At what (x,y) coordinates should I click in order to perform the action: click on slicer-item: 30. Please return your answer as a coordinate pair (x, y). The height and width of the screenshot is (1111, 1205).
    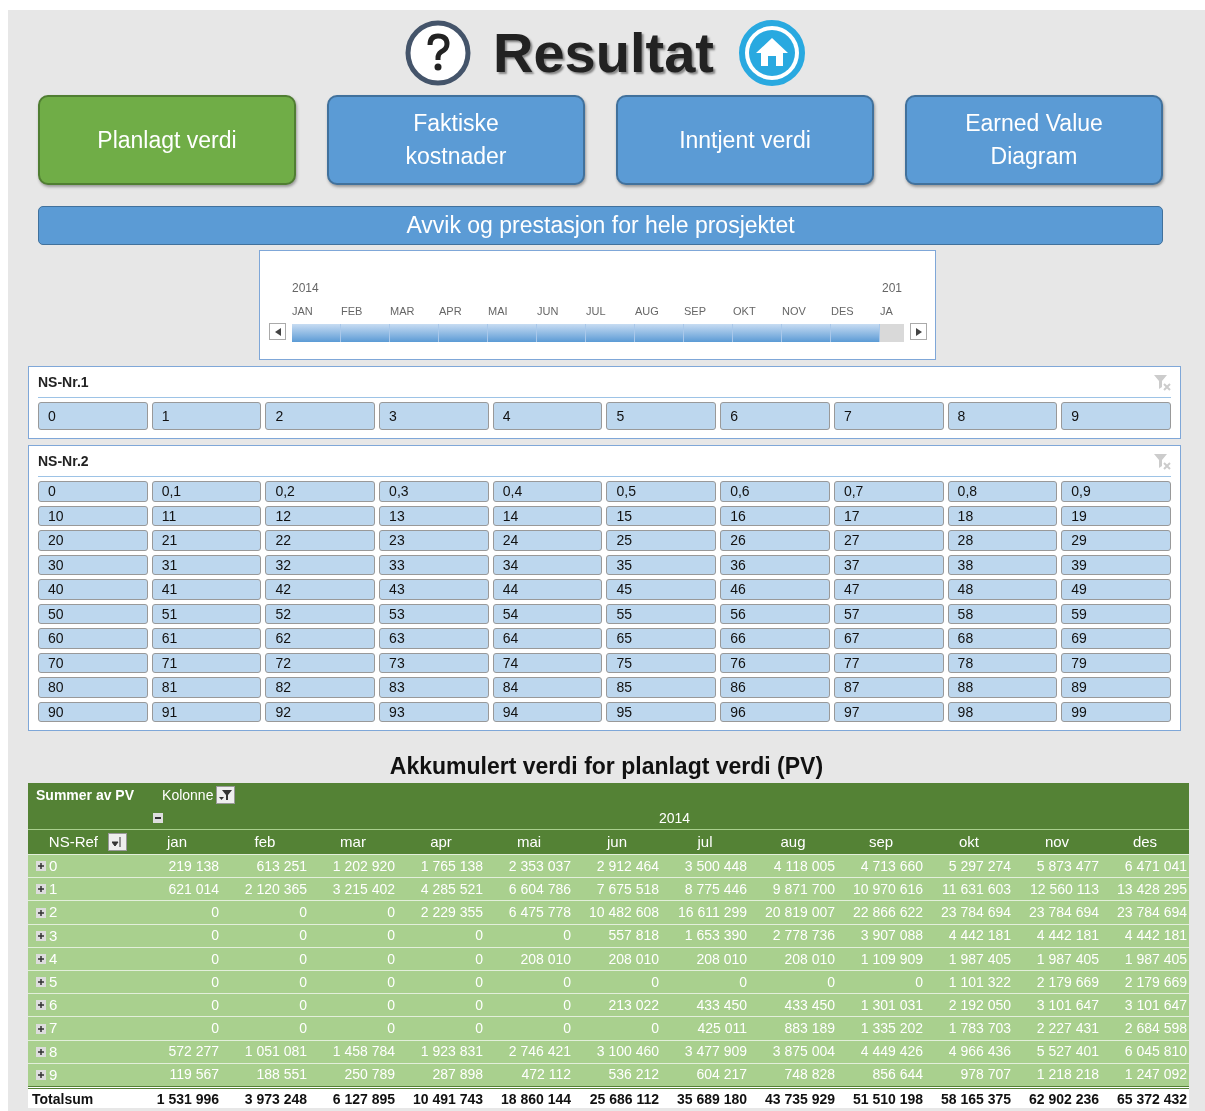
    Looking at the image, I should click on (93, 564).